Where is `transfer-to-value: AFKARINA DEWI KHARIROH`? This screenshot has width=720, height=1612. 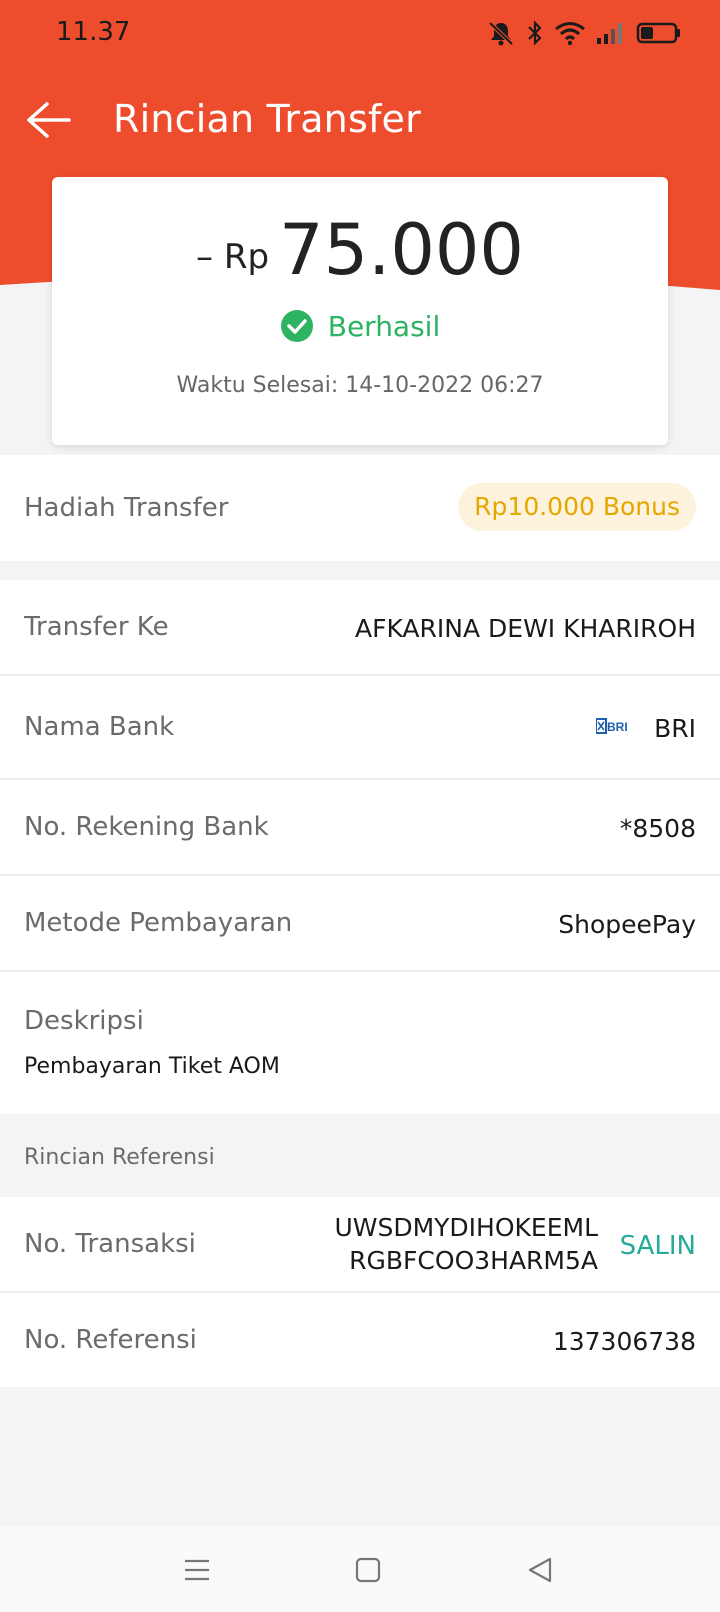 transfer-to-value: AFKARINA DEWI KHARIROH is located at coordinates (525, 628).